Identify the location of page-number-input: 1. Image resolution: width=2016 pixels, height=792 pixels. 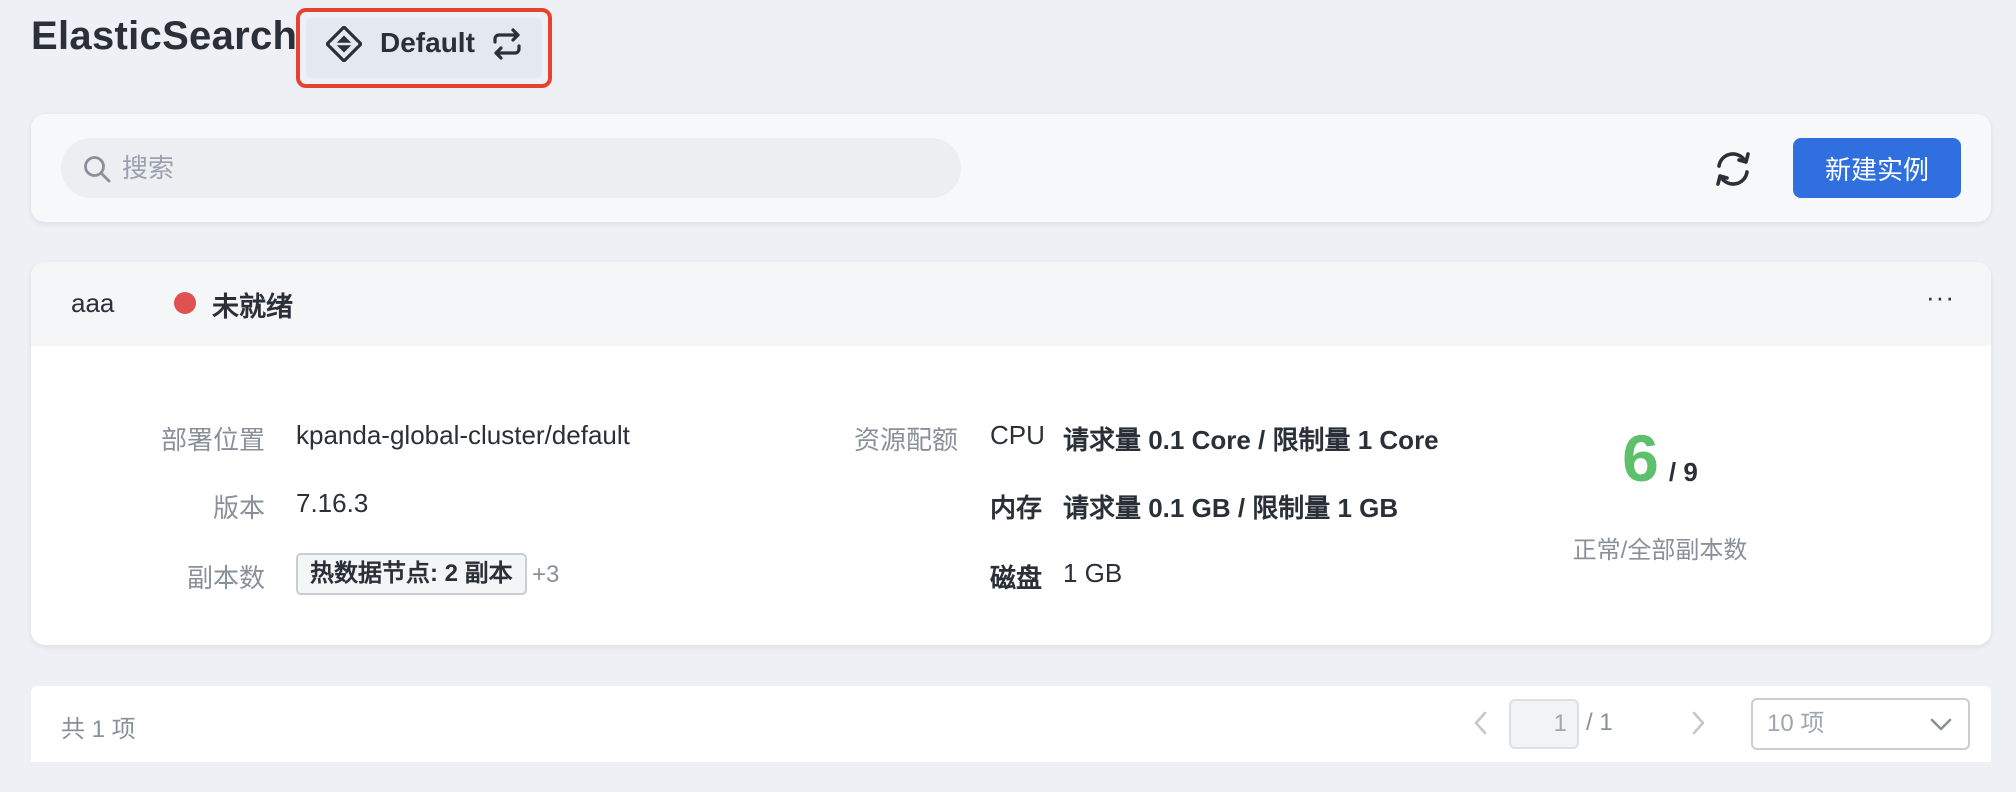
(1544, 724).